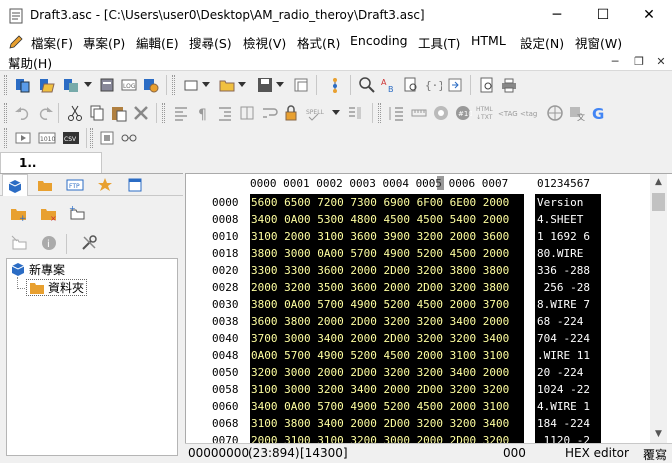 The height and width of the screenshot is (463, 672). What do you see at coordinates (129, 85) in the screenshot?
I see `log-icon: LOG` at bounding box center [129, 85].